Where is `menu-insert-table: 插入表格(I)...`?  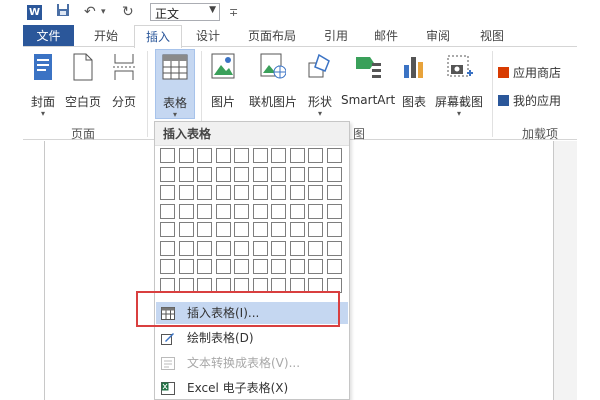
menu-insert-table: 插入表格(I)... is located at coordinates (252, 313).